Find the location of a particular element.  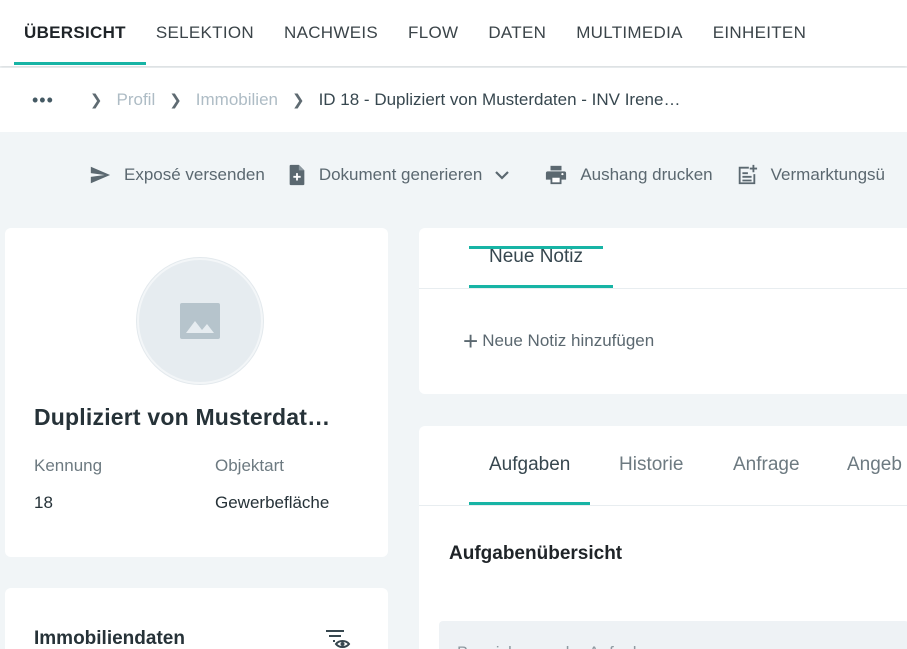

breadcrumb-item-immobilien: Immobilien is located at coordinates (237, 100).